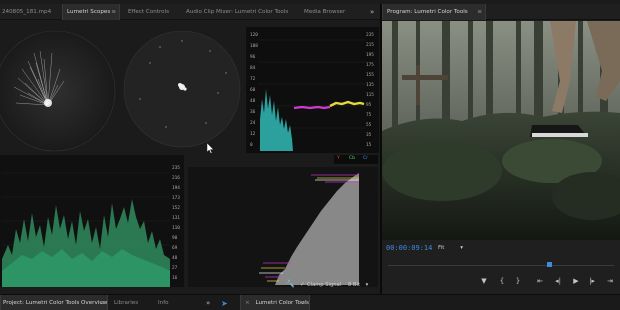 This screenshot has height=310, width=620. What do you see at coordinates (175, 268) in the screenshot?
I see `waveform-tick: 27` at bounding box center [175, 268].